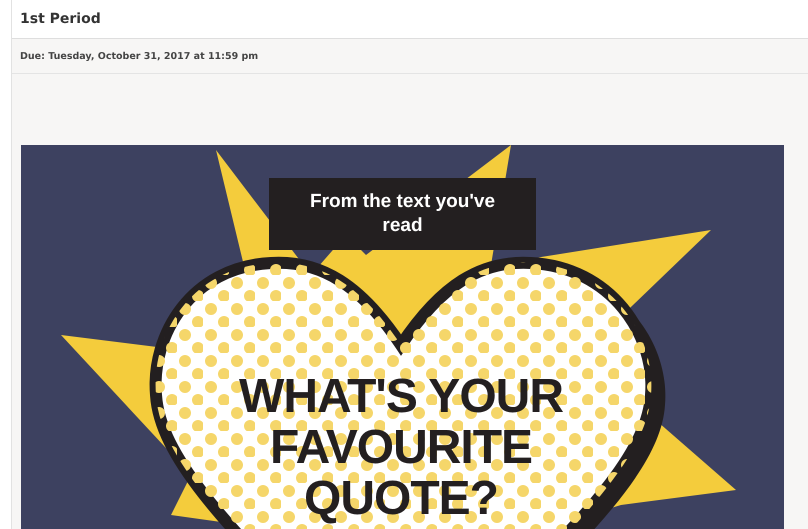 This screenshot has height=529, width=808. Describe the element at coordinates (139, 56) in the screenshot. I see `due-date: Due: Tuesday, October 31, 2017 at 11:59 pm` at that location.